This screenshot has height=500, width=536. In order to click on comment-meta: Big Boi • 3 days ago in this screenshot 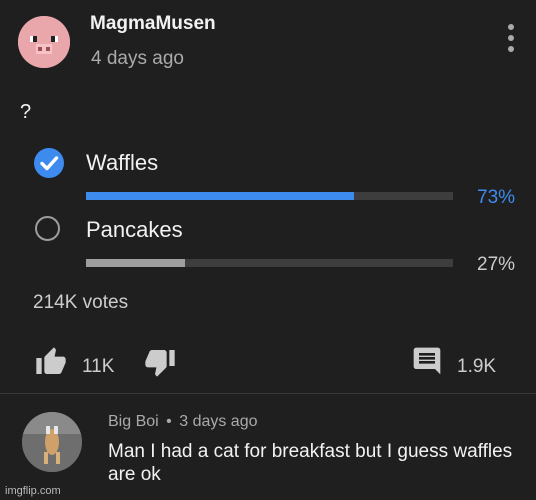, I will do `click(183, 422)`.